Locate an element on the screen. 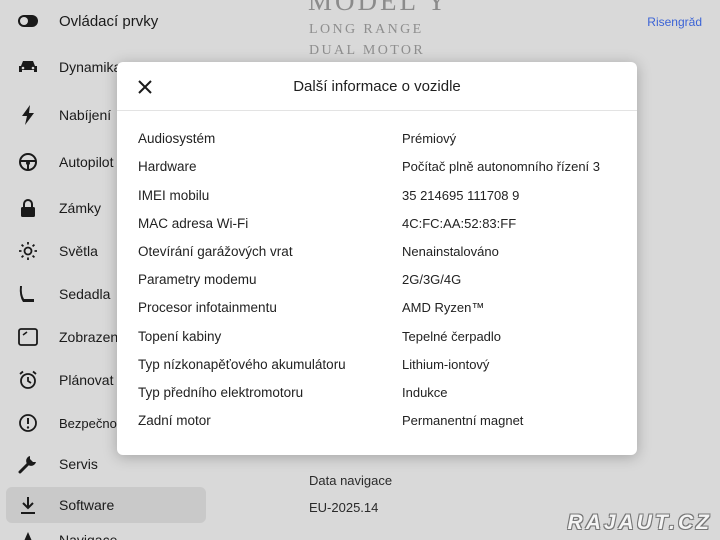  info-key: Topení kabiny is located at coordinates (180, 336).